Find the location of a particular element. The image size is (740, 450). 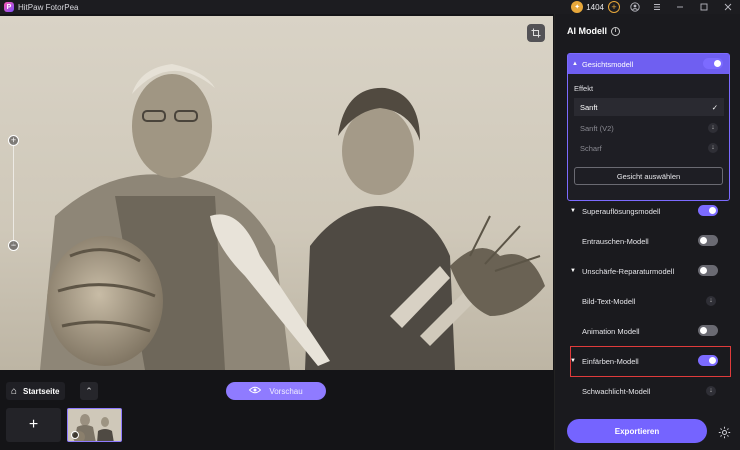

model-label: Animation Modell is located at coordinates (611, 331).